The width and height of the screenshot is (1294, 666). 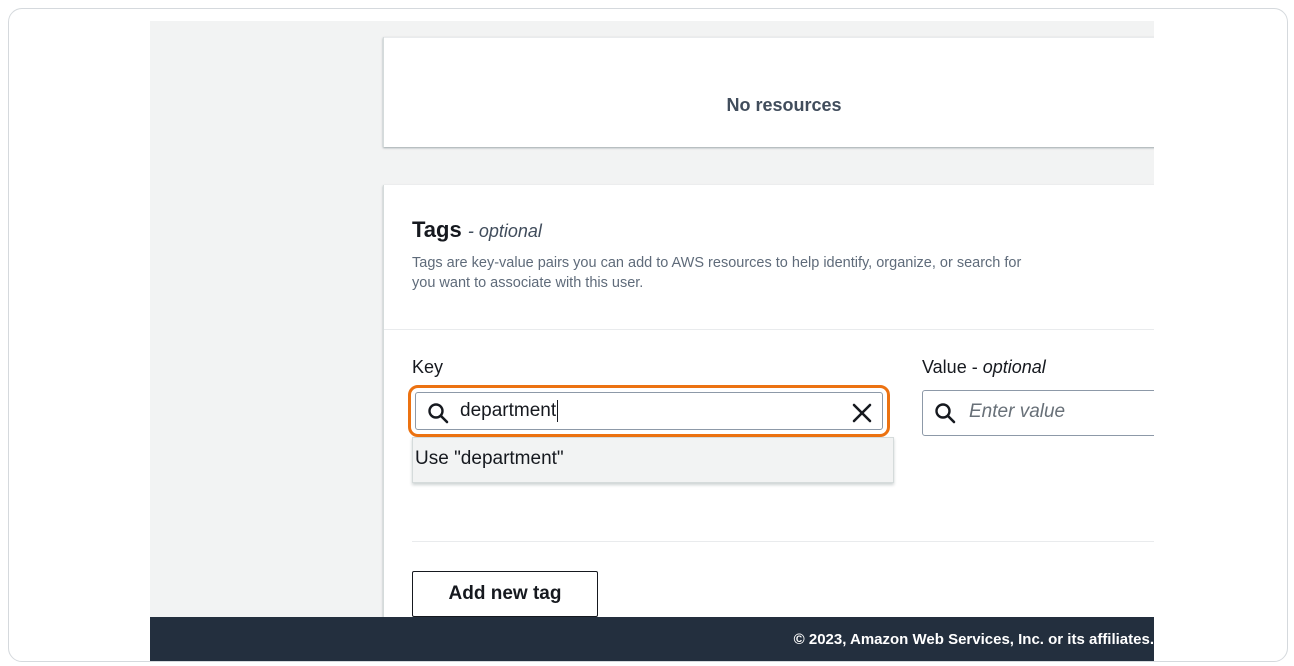 I want to click on tags-header-divider, so click(x=769, y=329).